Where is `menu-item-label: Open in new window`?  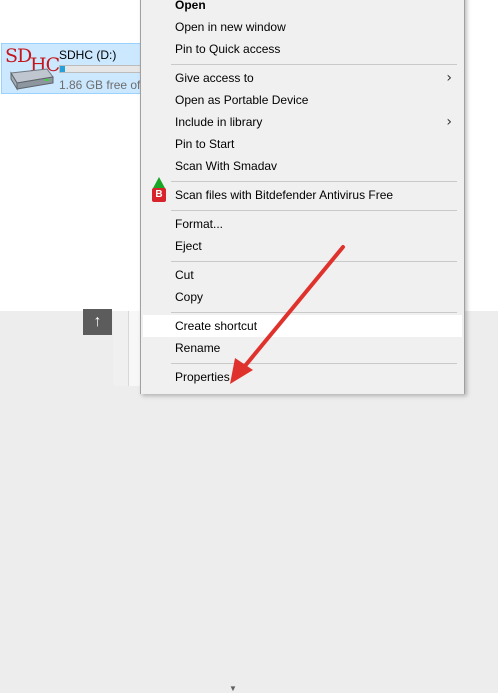 menu-item-label: Open in new window is located at coordinates (230, 27).